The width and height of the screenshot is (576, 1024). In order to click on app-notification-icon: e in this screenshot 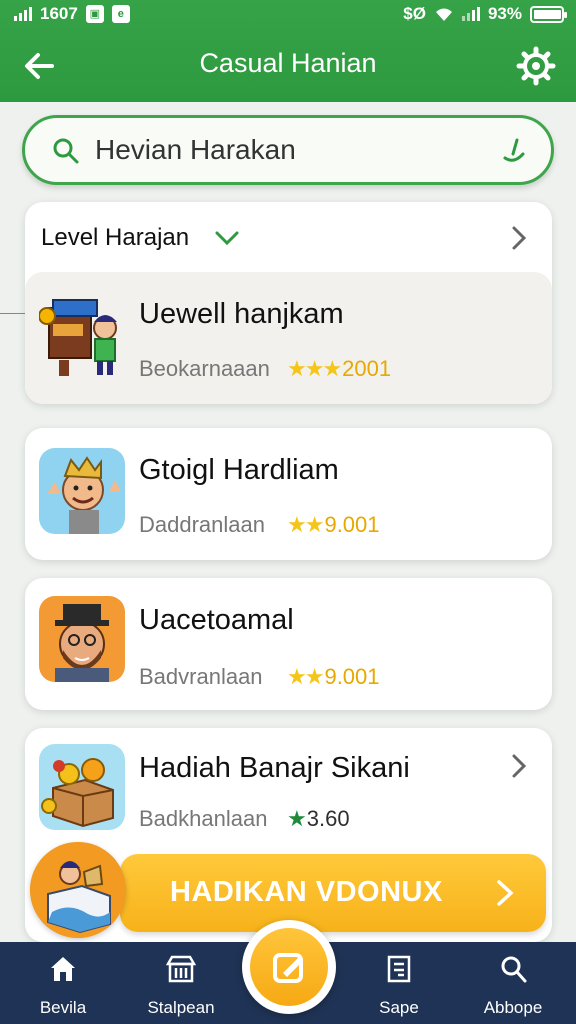, I will do `click(120, 14)`.